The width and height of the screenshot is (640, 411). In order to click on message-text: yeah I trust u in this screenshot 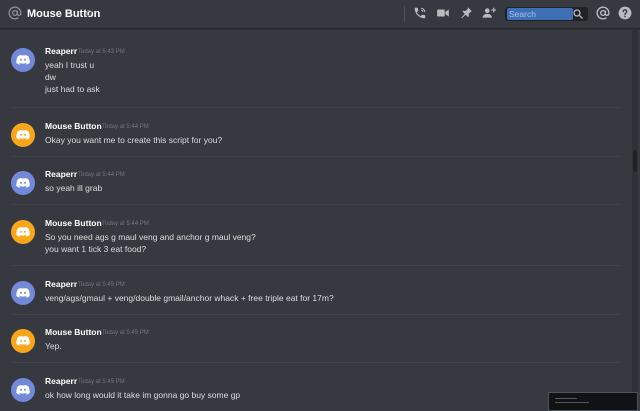, I will do `click(70, 65)`.